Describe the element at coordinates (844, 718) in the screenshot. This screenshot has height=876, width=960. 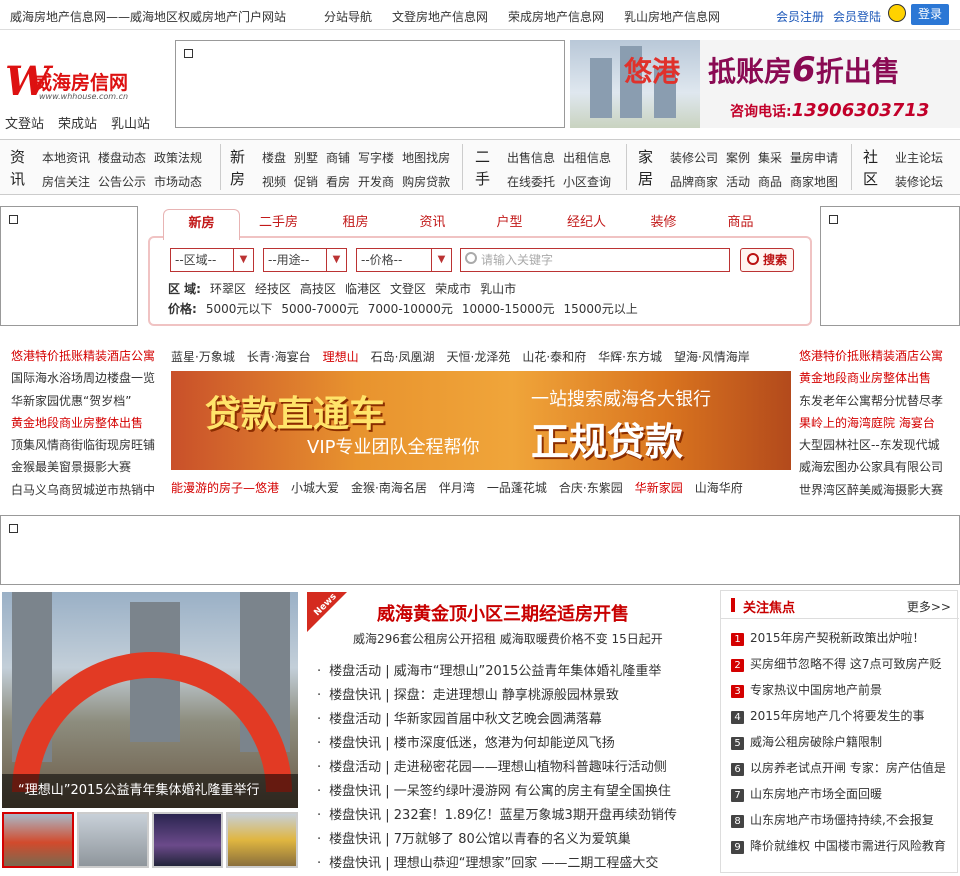
I see `focus-item: 4 2015年房地产几个将要发生的事` at that location.